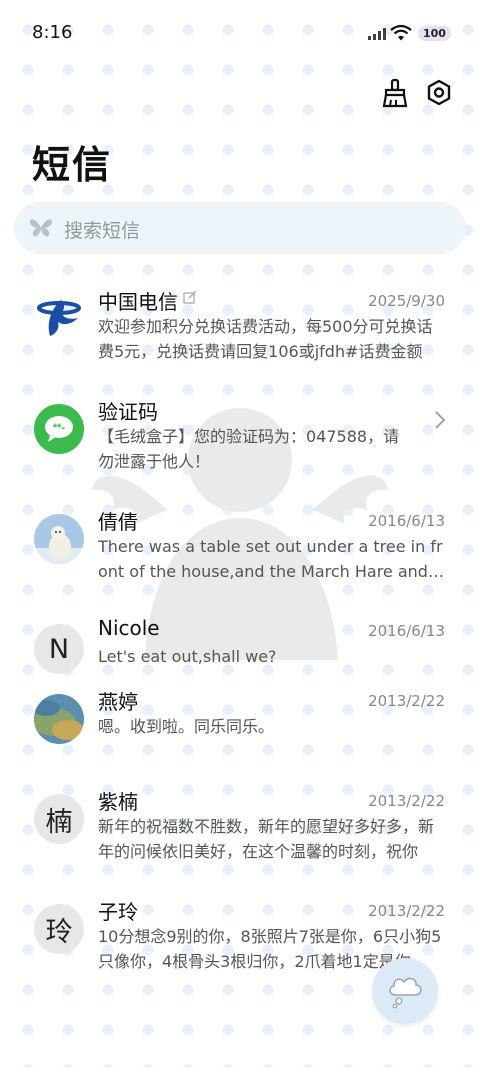 Image resolution: width=480 pixels, height=1067 pixels. I want to click on page-title: 短信, so click(72, 165).